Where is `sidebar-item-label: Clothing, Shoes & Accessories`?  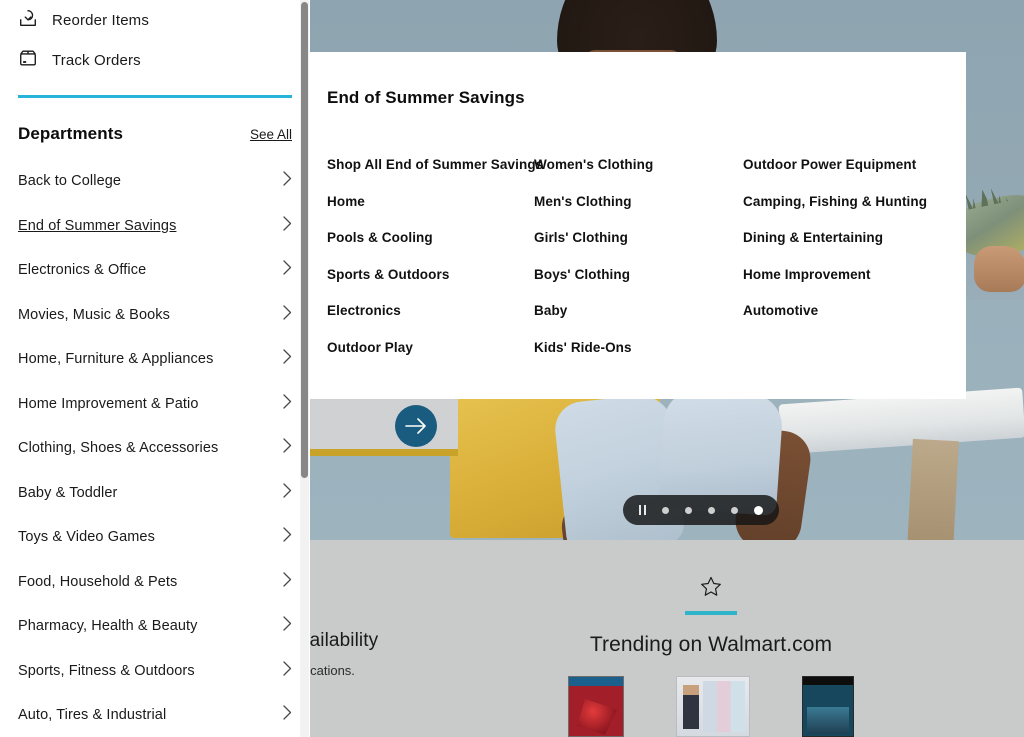
sidebar-item-label: Clothing, Shoes & Accessories is located at coordinates (118, 448).